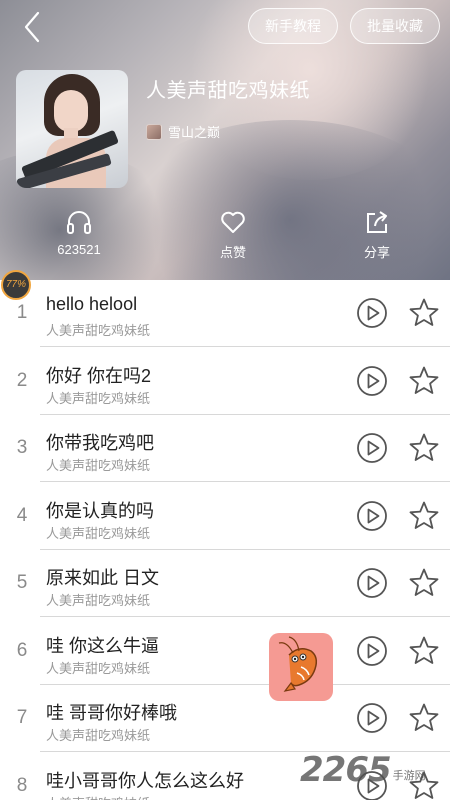  What do you see at coordinates (233, 234) in the screenshot?
I see `like-button: 点赞` at bounding box center [233, 234].